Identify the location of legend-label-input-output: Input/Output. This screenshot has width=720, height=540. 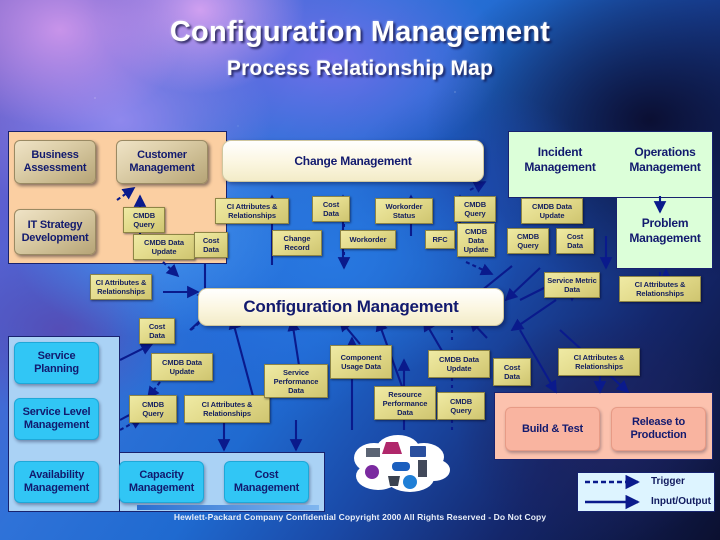
(681, 501).